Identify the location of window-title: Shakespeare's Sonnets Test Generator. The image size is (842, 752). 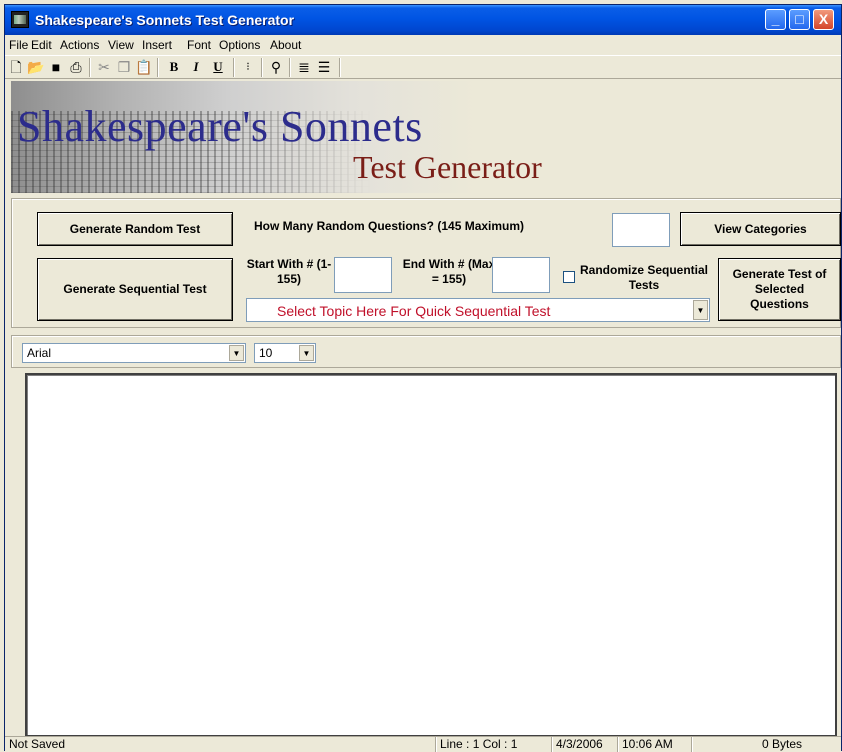
(165, 20).